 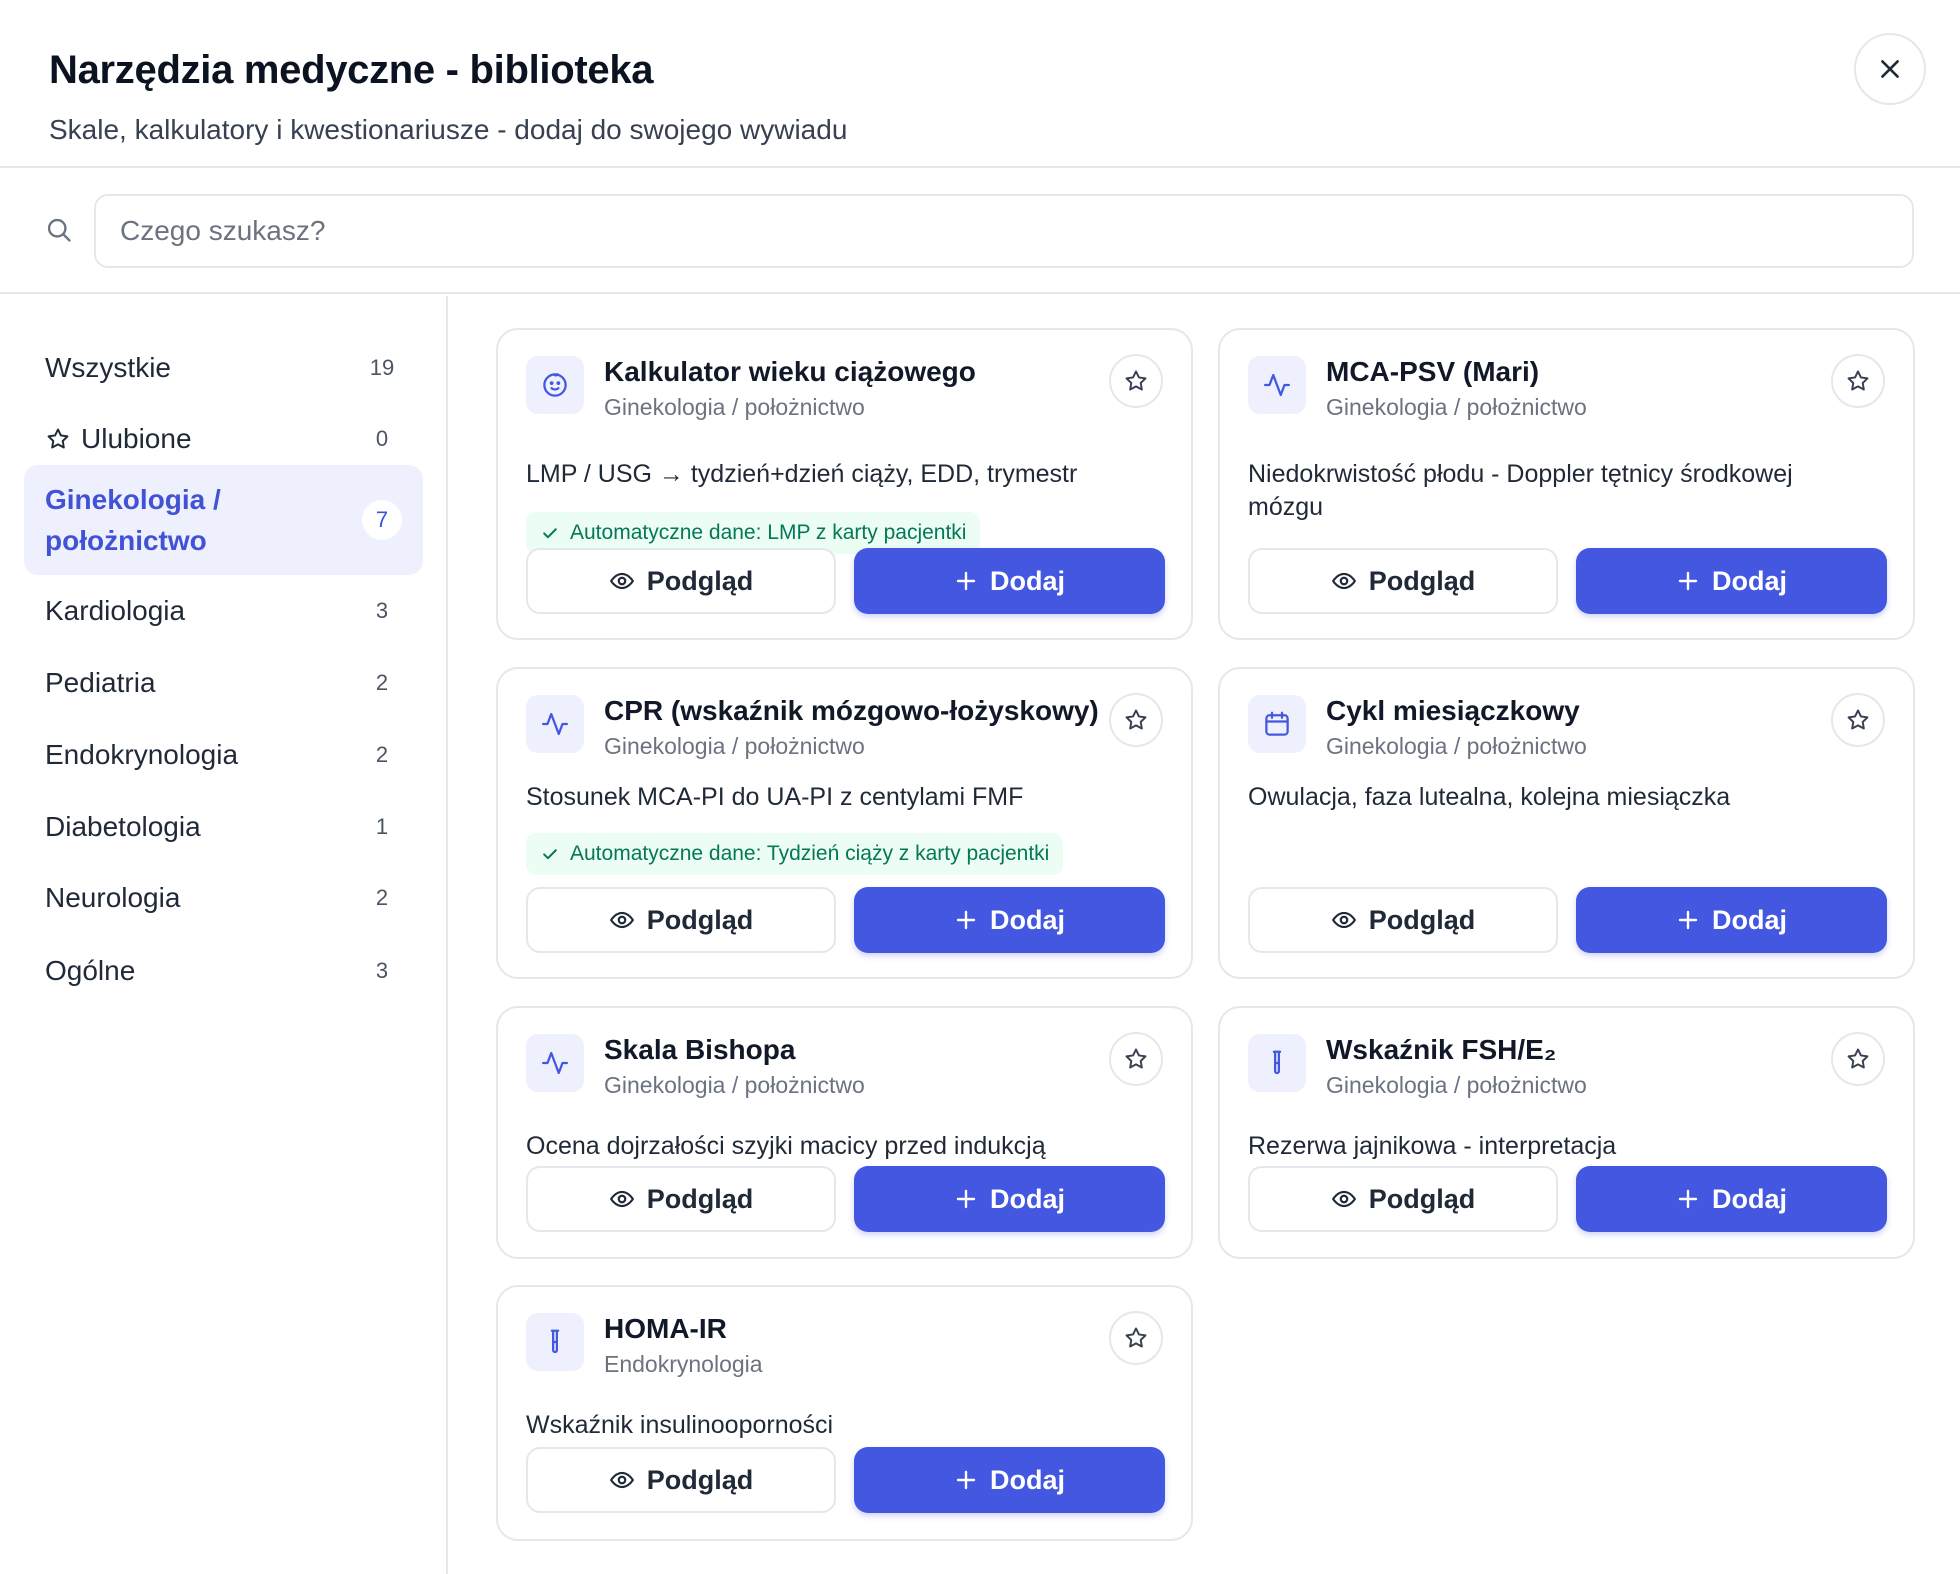 What do you see at coordinates (700, 1049) in the screenshot?
I see `tool-title: Skala Bishopa` at bounding box center [700, 1049].